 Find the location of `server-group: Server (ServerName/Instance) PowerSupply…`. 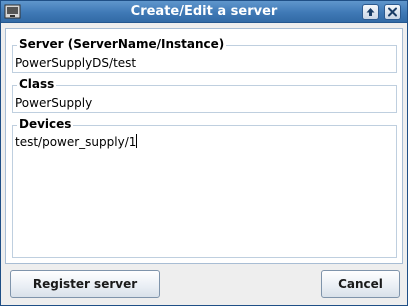

server-group: Server (ServerName/Instance) PowerSupply… is located at coordinates (204, 55).